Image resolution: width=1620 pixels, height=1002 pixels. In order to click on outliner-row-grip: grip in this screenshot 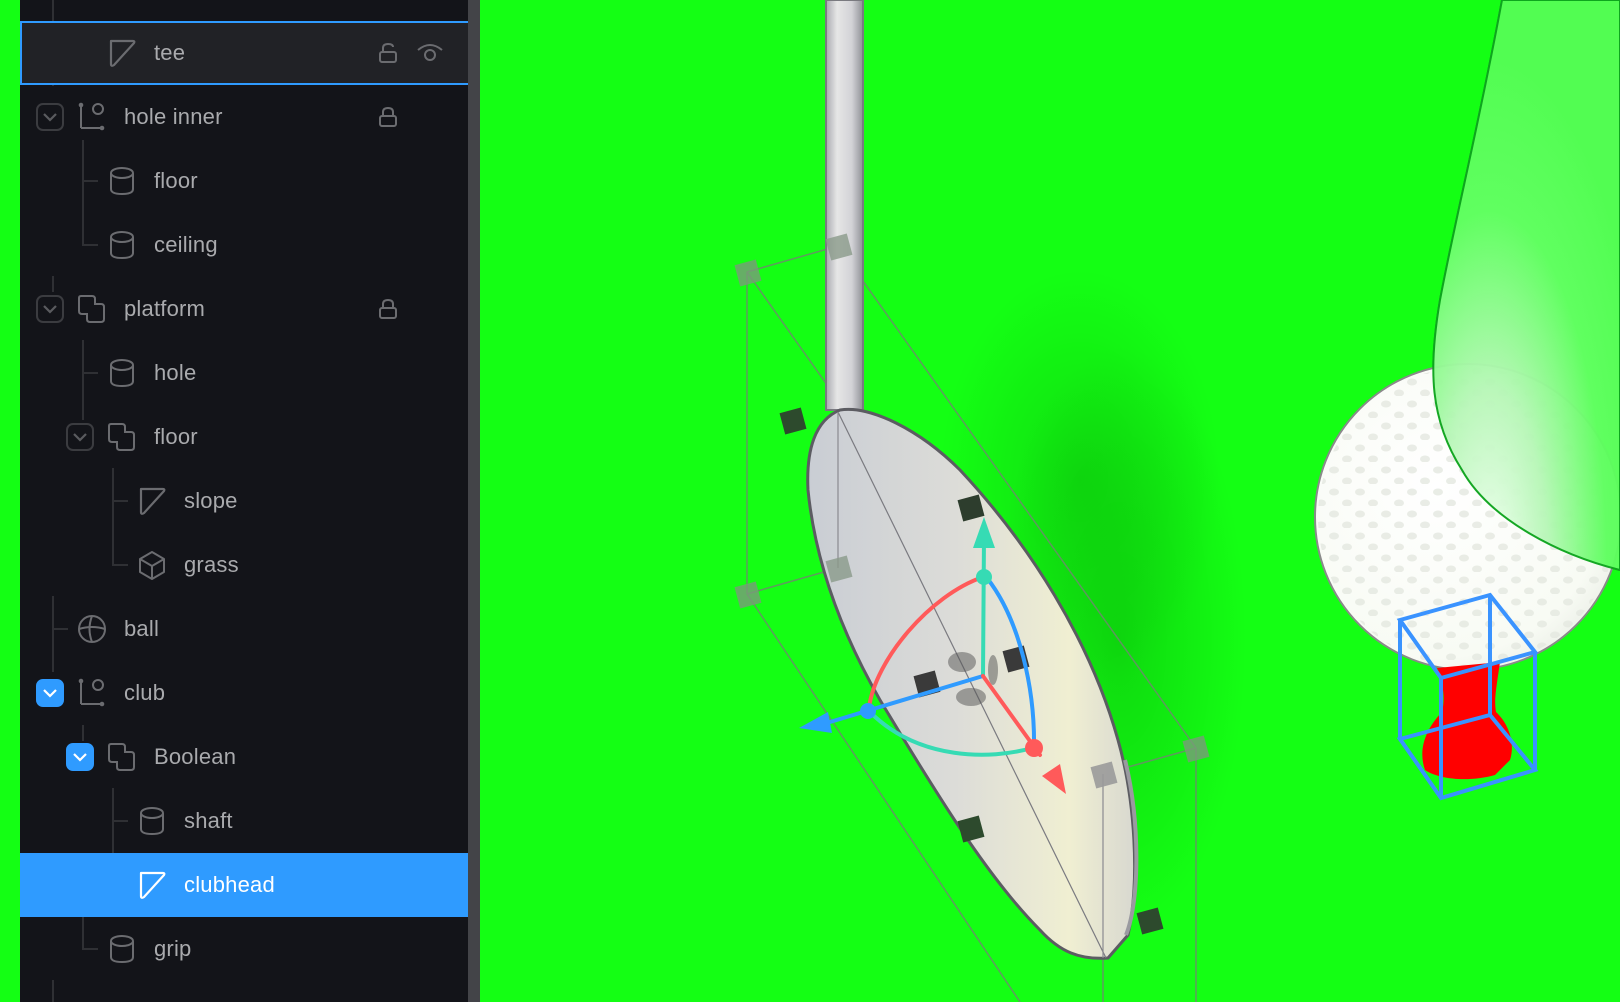, I will do `click(244, 949)`.